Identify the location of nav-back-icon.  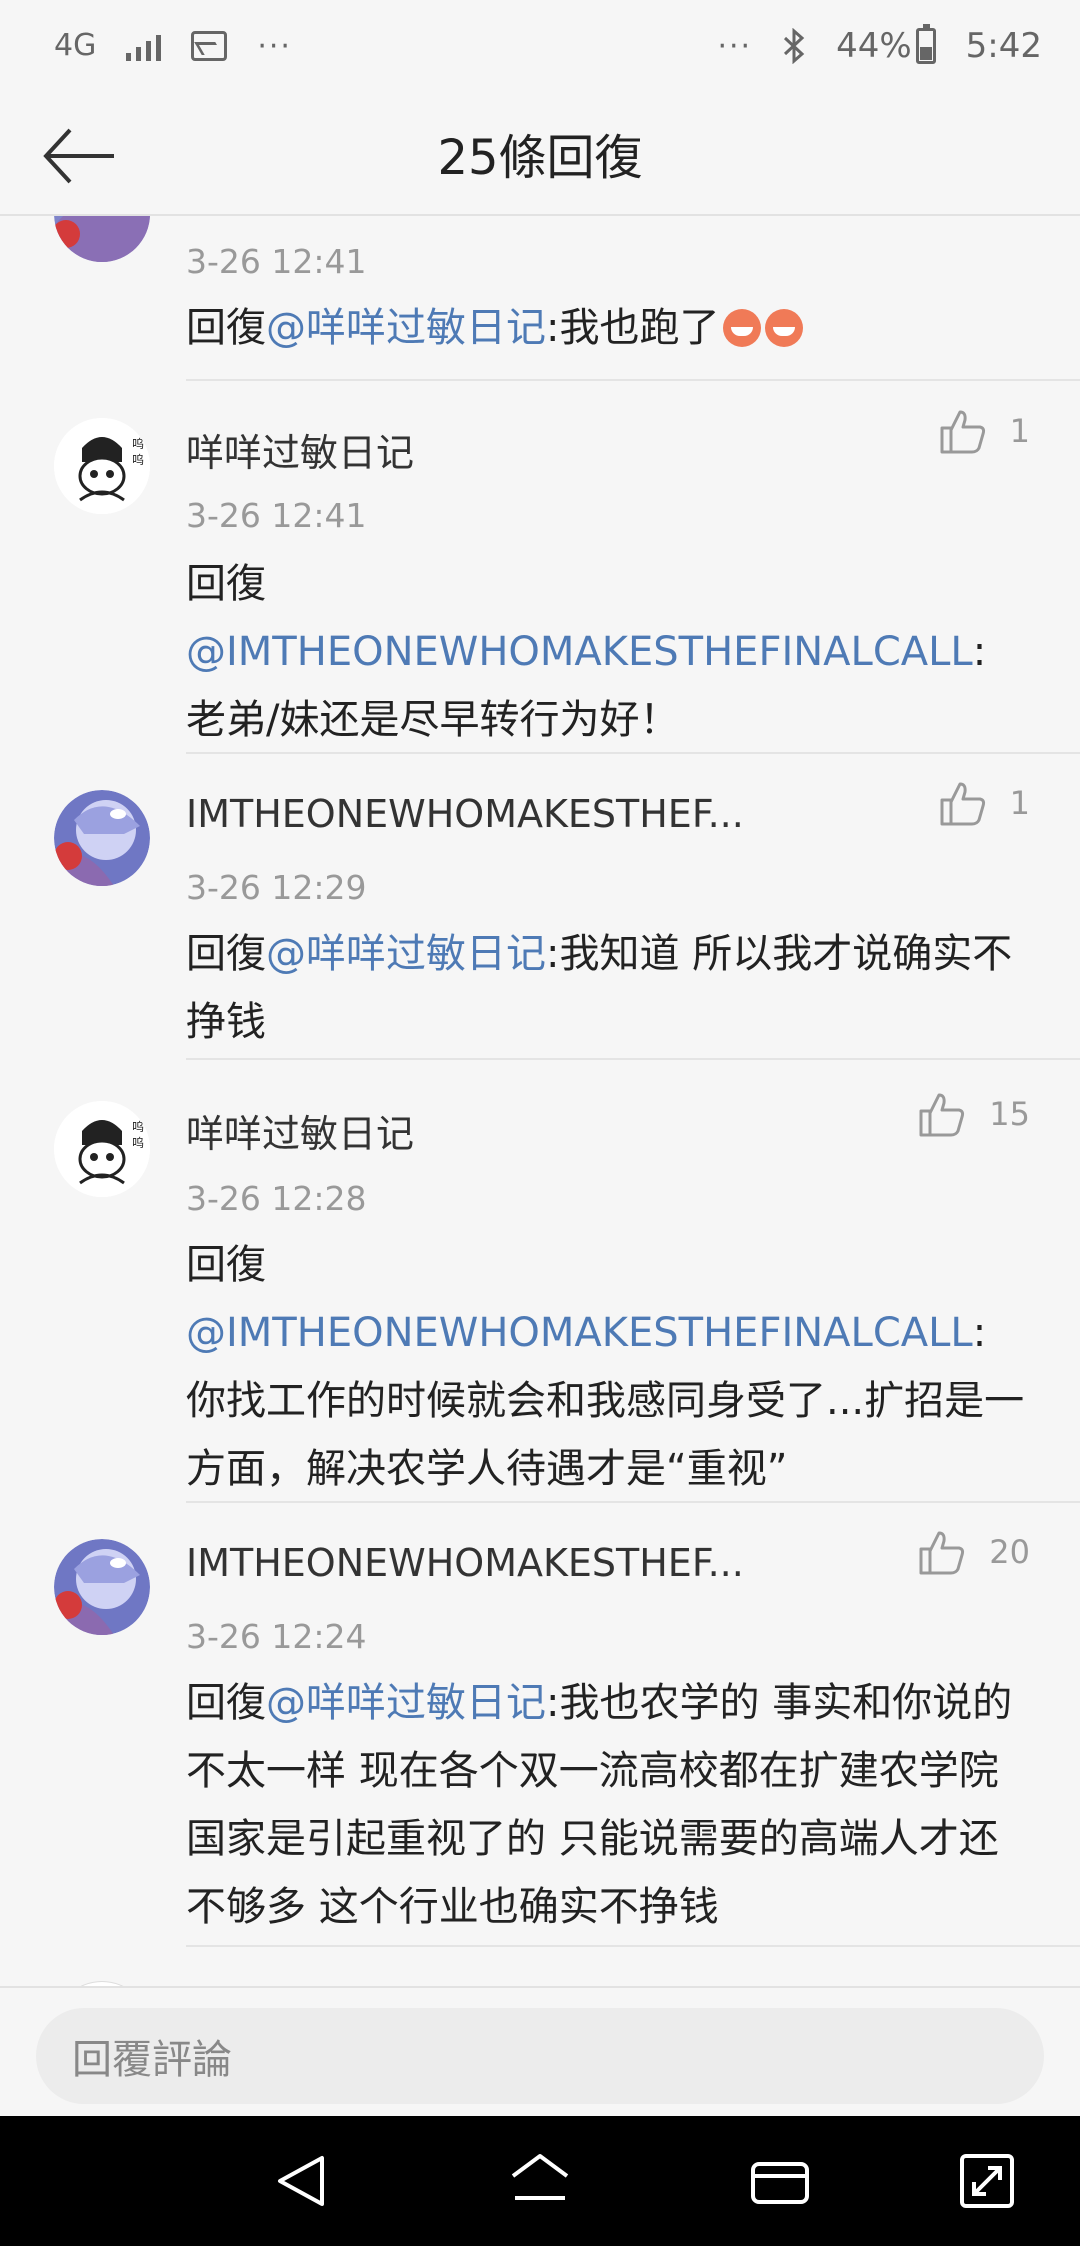
(301, 2181).